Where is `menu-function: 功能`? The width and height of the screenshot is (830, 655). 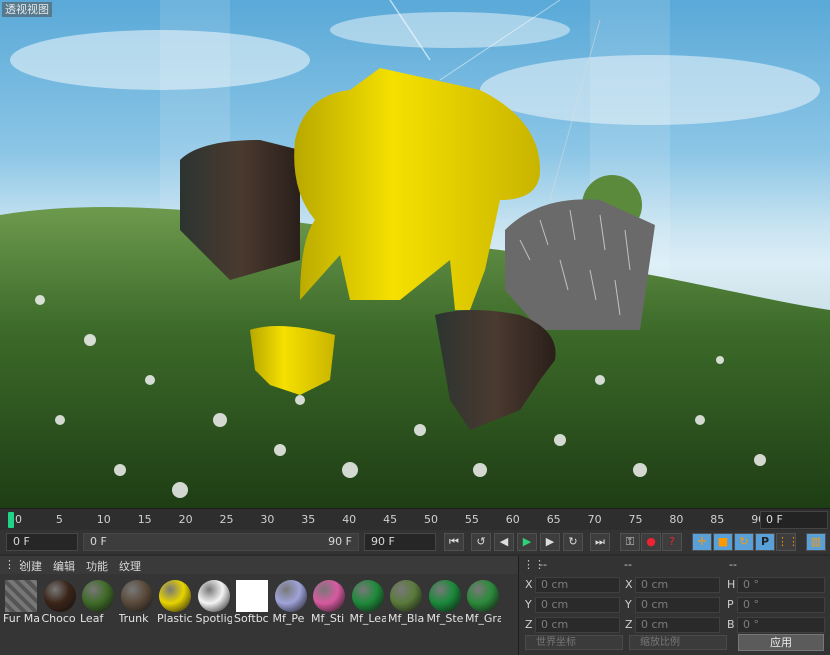 menu-function: 功能 is located at coordinates (97, 566).